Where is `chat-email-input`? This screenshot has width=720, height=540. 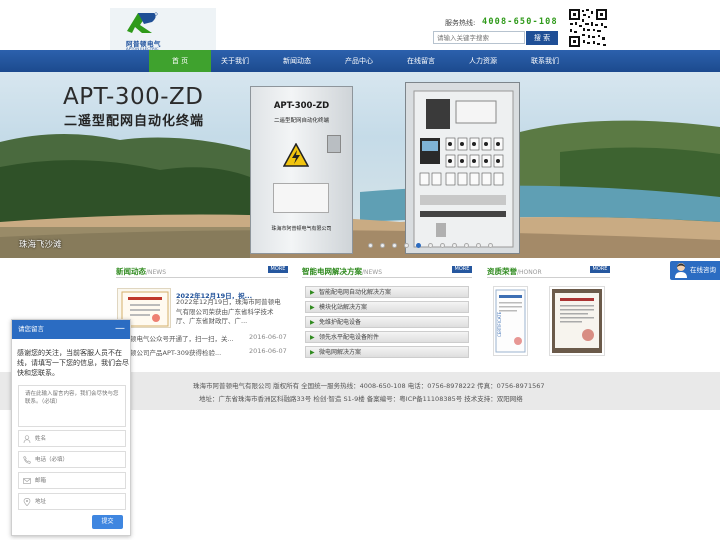
chat-email-input is located at coordinates (79, 480).